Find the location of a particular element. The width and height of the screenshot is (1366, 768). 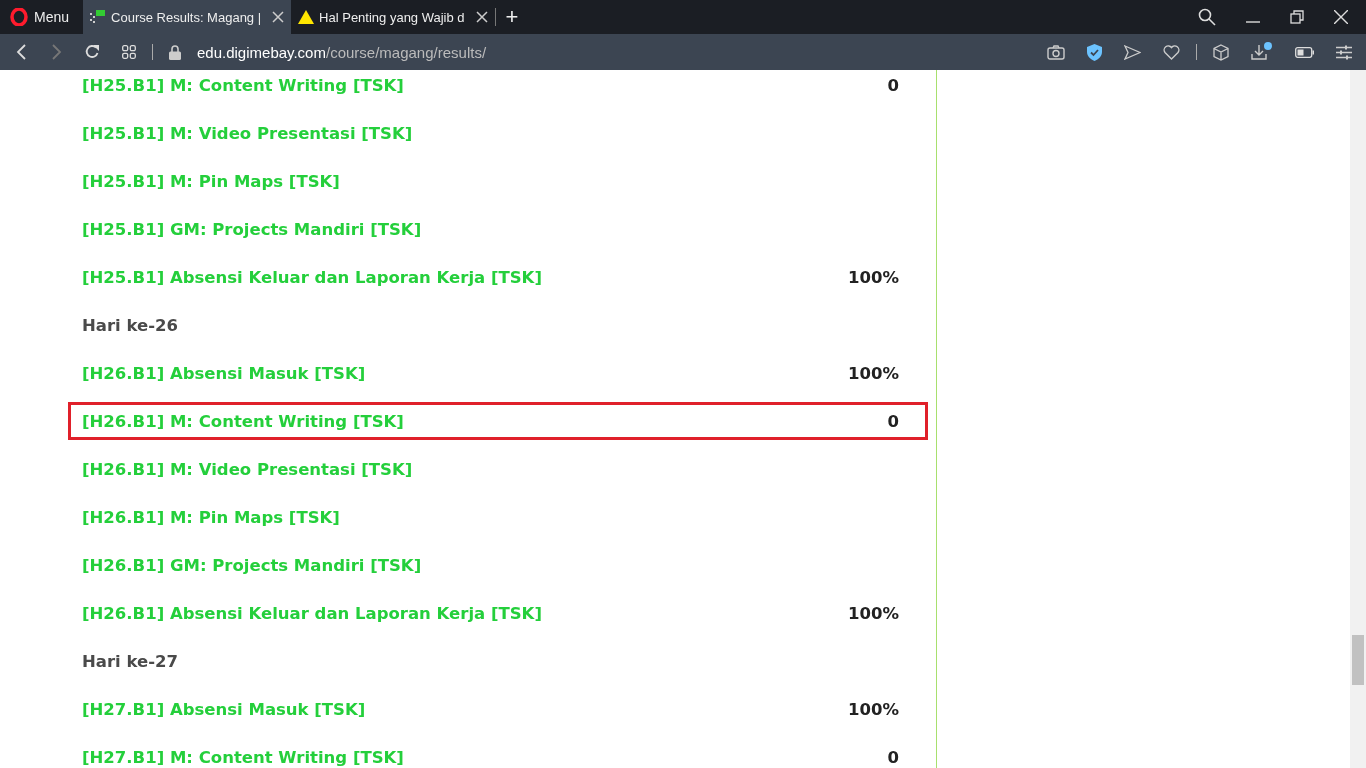

task-link: [H27.B1] M: Content Writing [TSK] is located at coordinates (243, 757).